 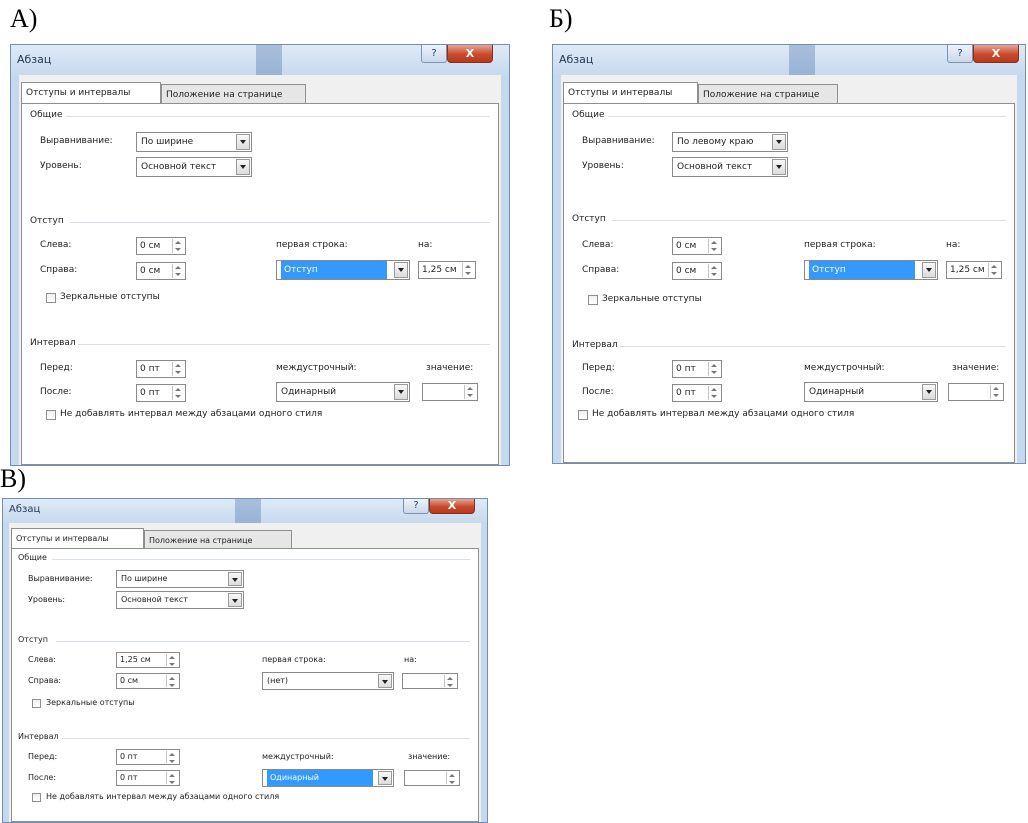 I want to click on first-line-select: (нет), so click(x=328, y=681).